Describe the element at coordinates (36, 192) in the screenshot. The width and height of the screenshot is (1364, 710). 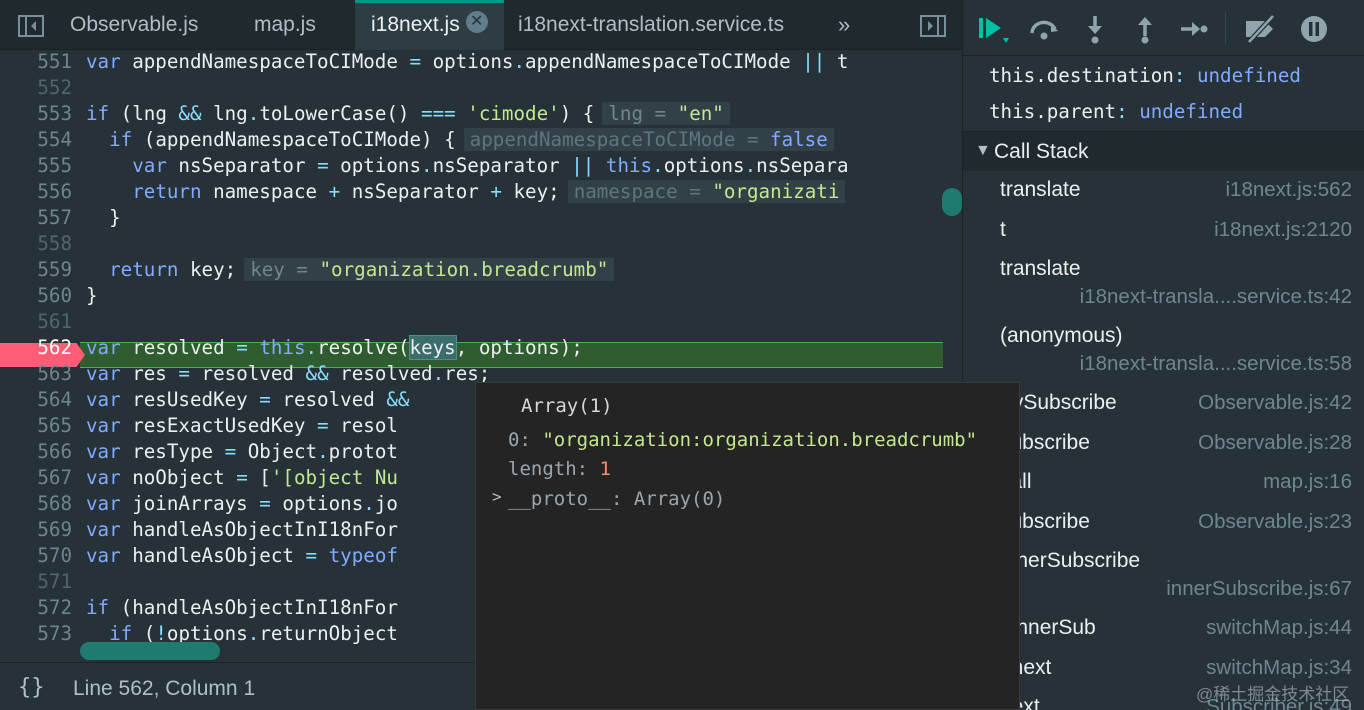
I see `line-number: 556` at that location.